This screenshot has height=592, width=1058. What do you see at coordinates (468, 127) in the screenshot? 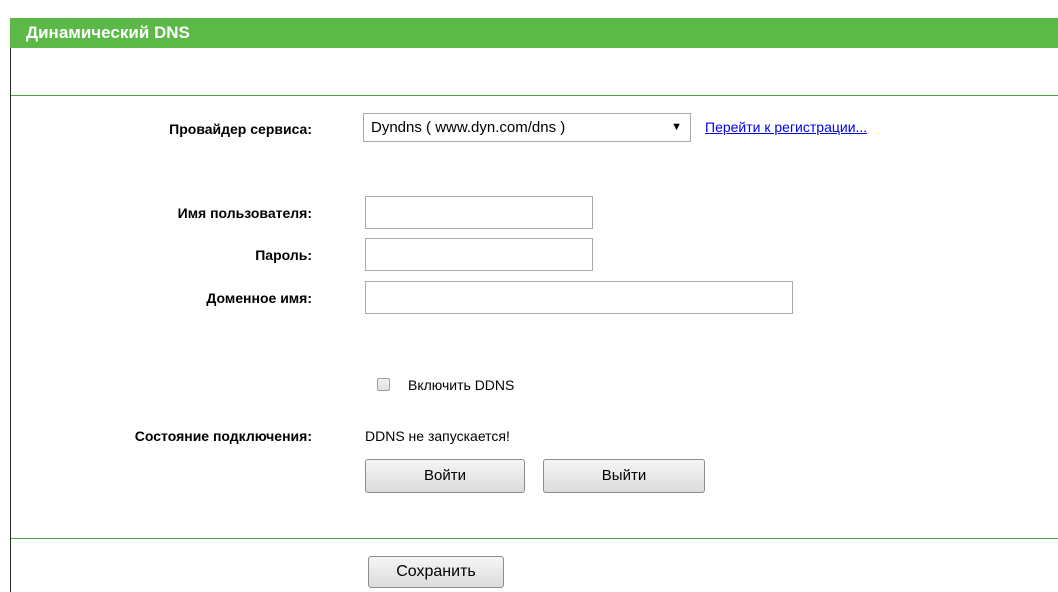
I see `provider-selected-value: Dyndns ( www.dyn.com/dns )` at bounding box center [468, 127].